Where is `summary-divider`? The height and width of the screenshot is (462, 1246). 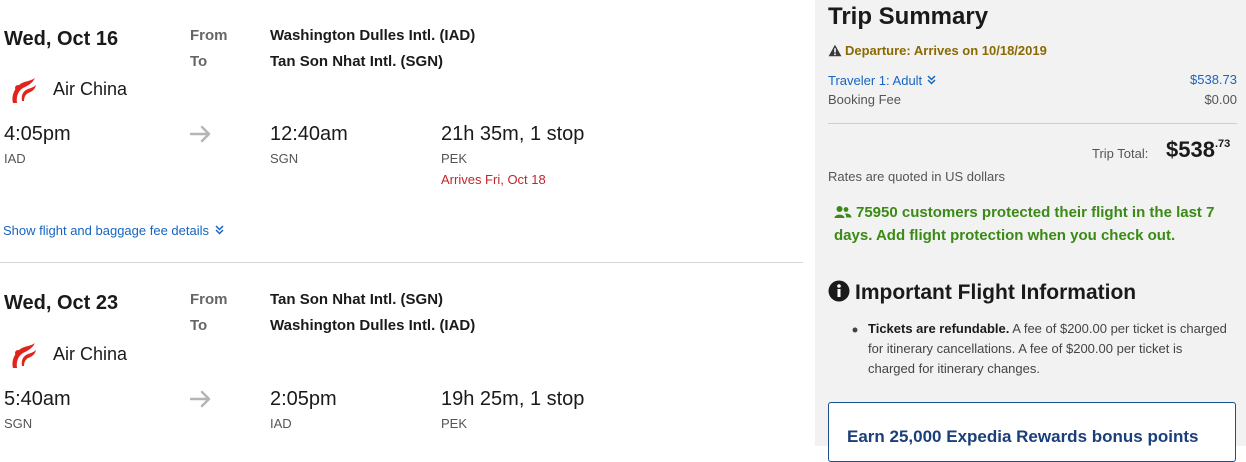 summary-divider is located at coordinates (1032, 123).